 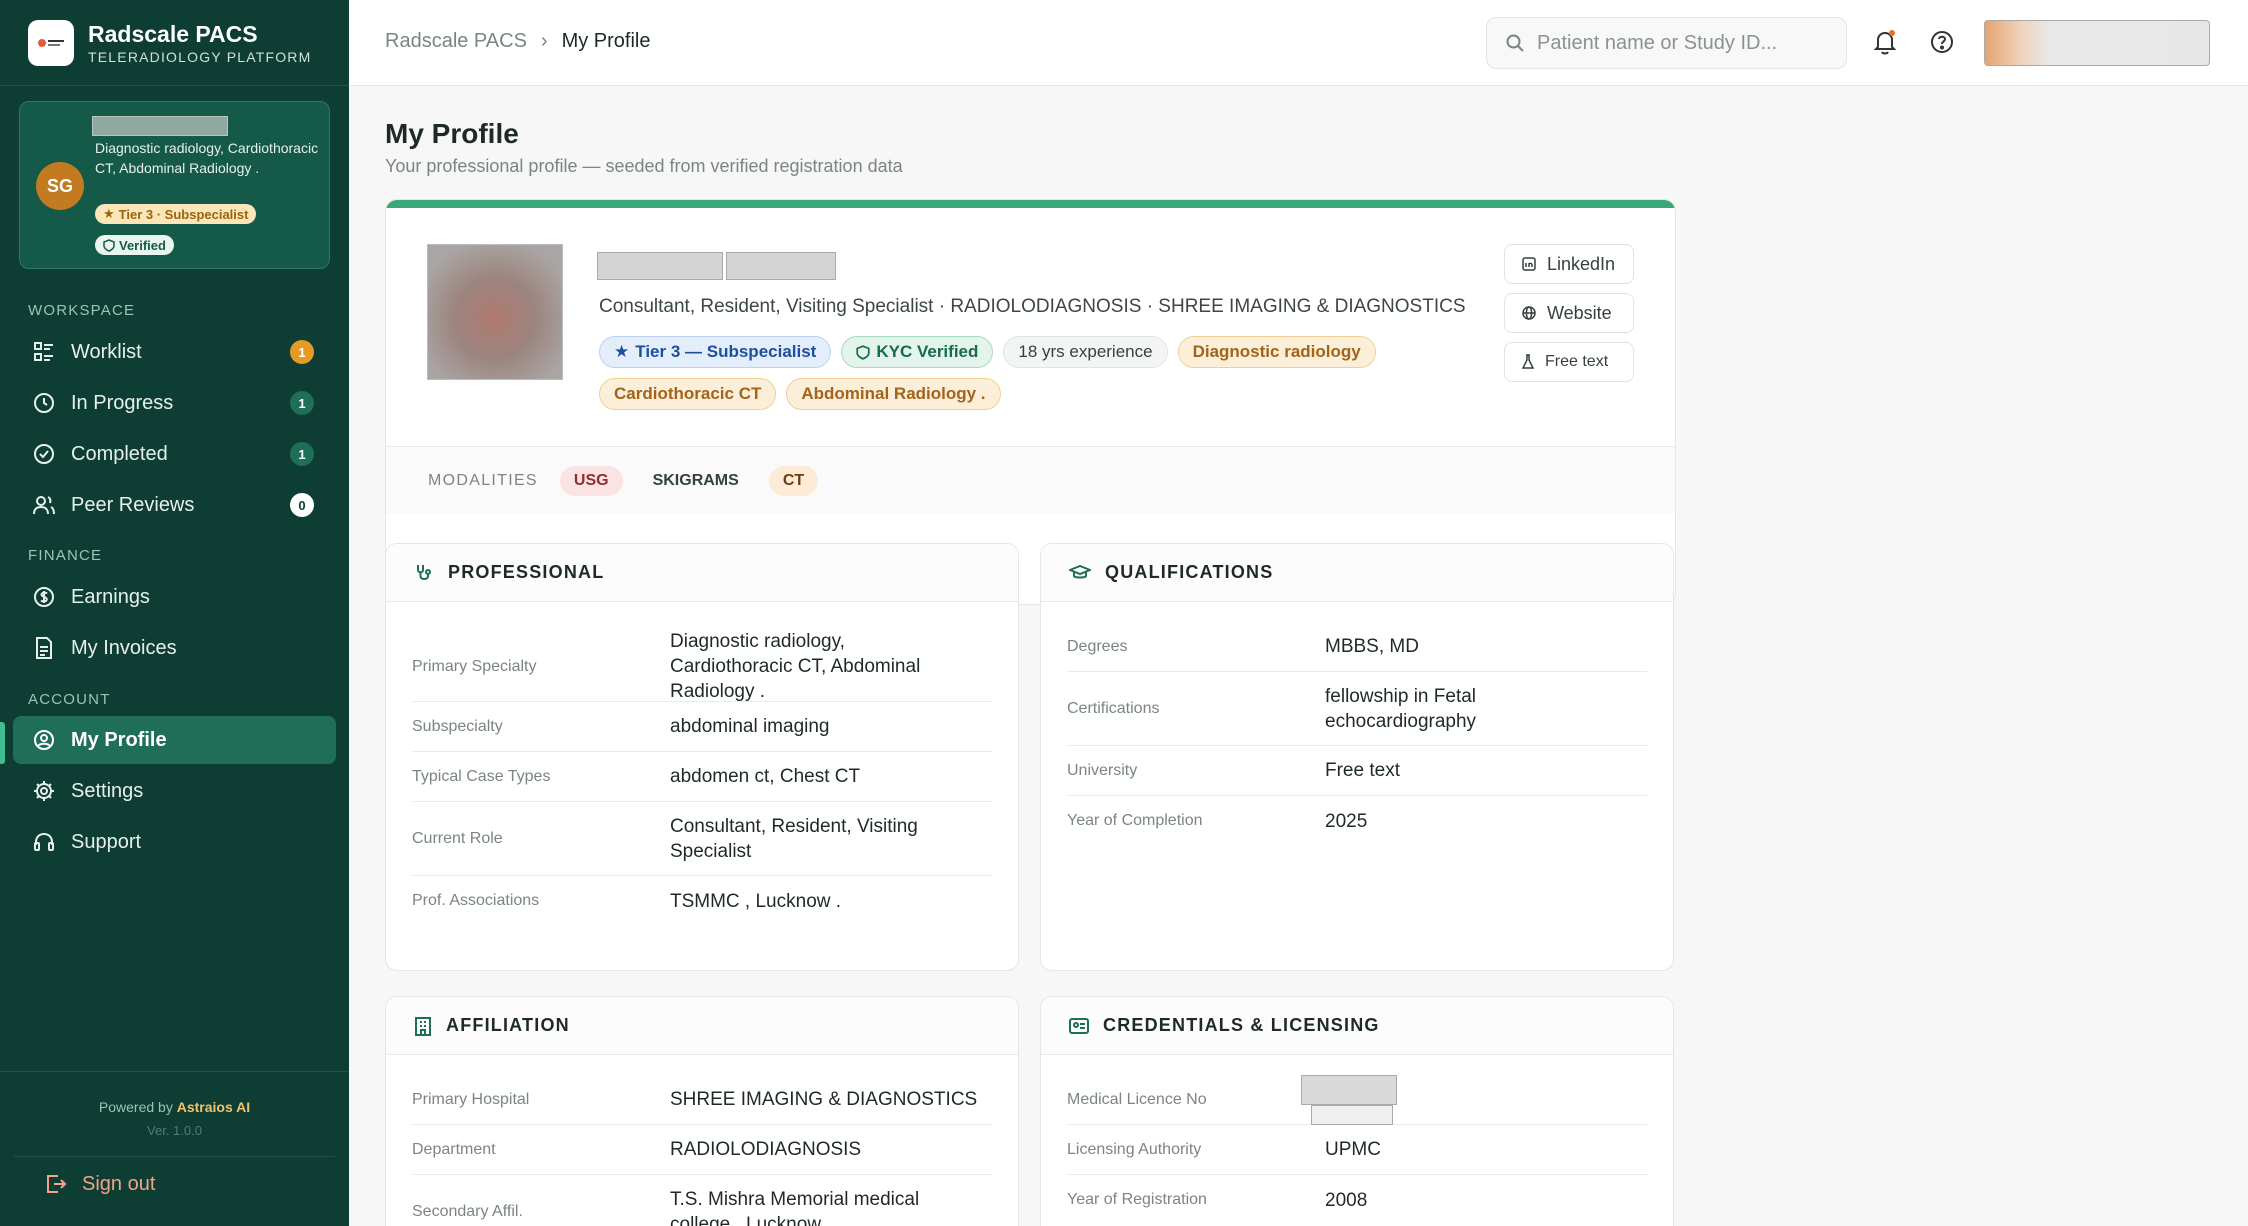 I want to click on sidebar-item-support: Support, so click(x=174, y=842).